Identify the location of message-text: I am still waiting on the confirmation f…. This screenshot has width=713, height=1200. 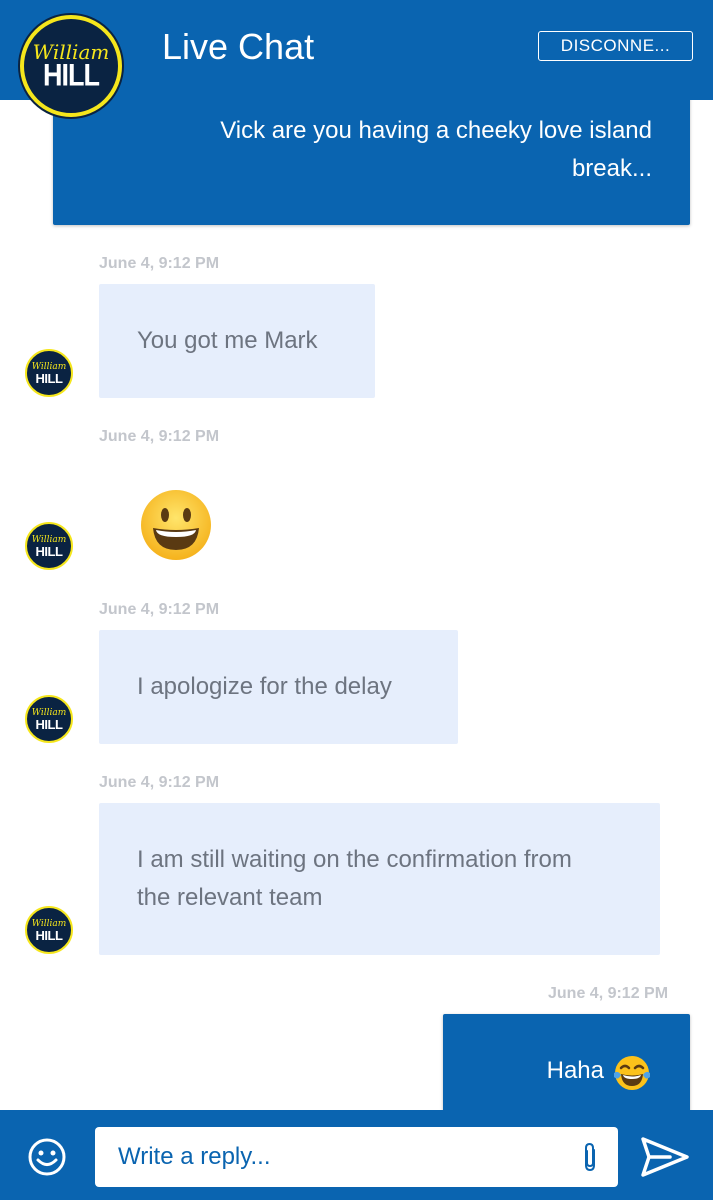
(354, 859).